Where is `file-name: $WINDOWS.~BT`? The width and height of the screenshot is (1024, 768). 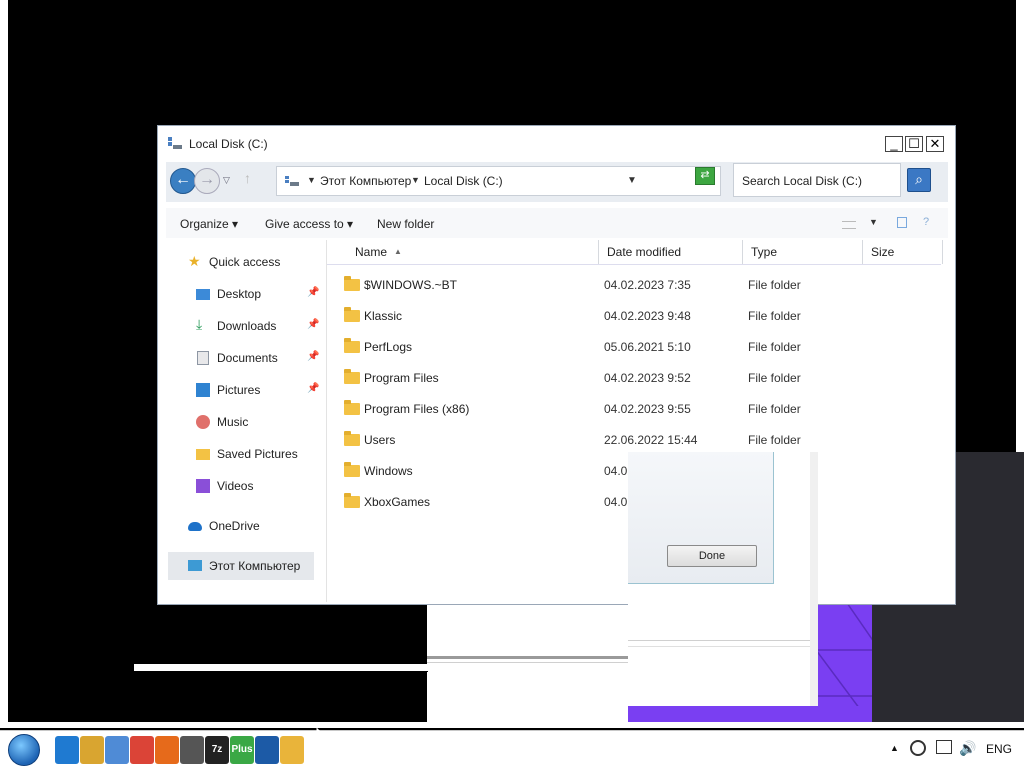
file-name: $WINDOWS.~BT is located at coordinates (411, 285).